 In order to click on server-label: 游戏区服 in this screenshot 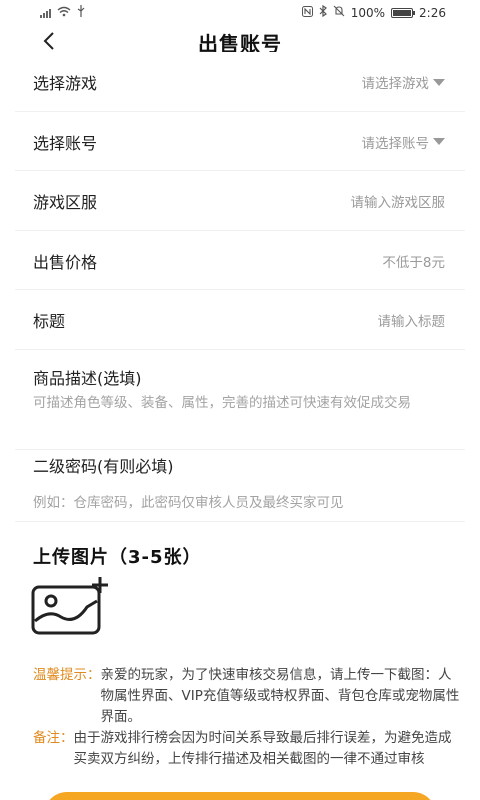, I will do `click(65, 202)`.